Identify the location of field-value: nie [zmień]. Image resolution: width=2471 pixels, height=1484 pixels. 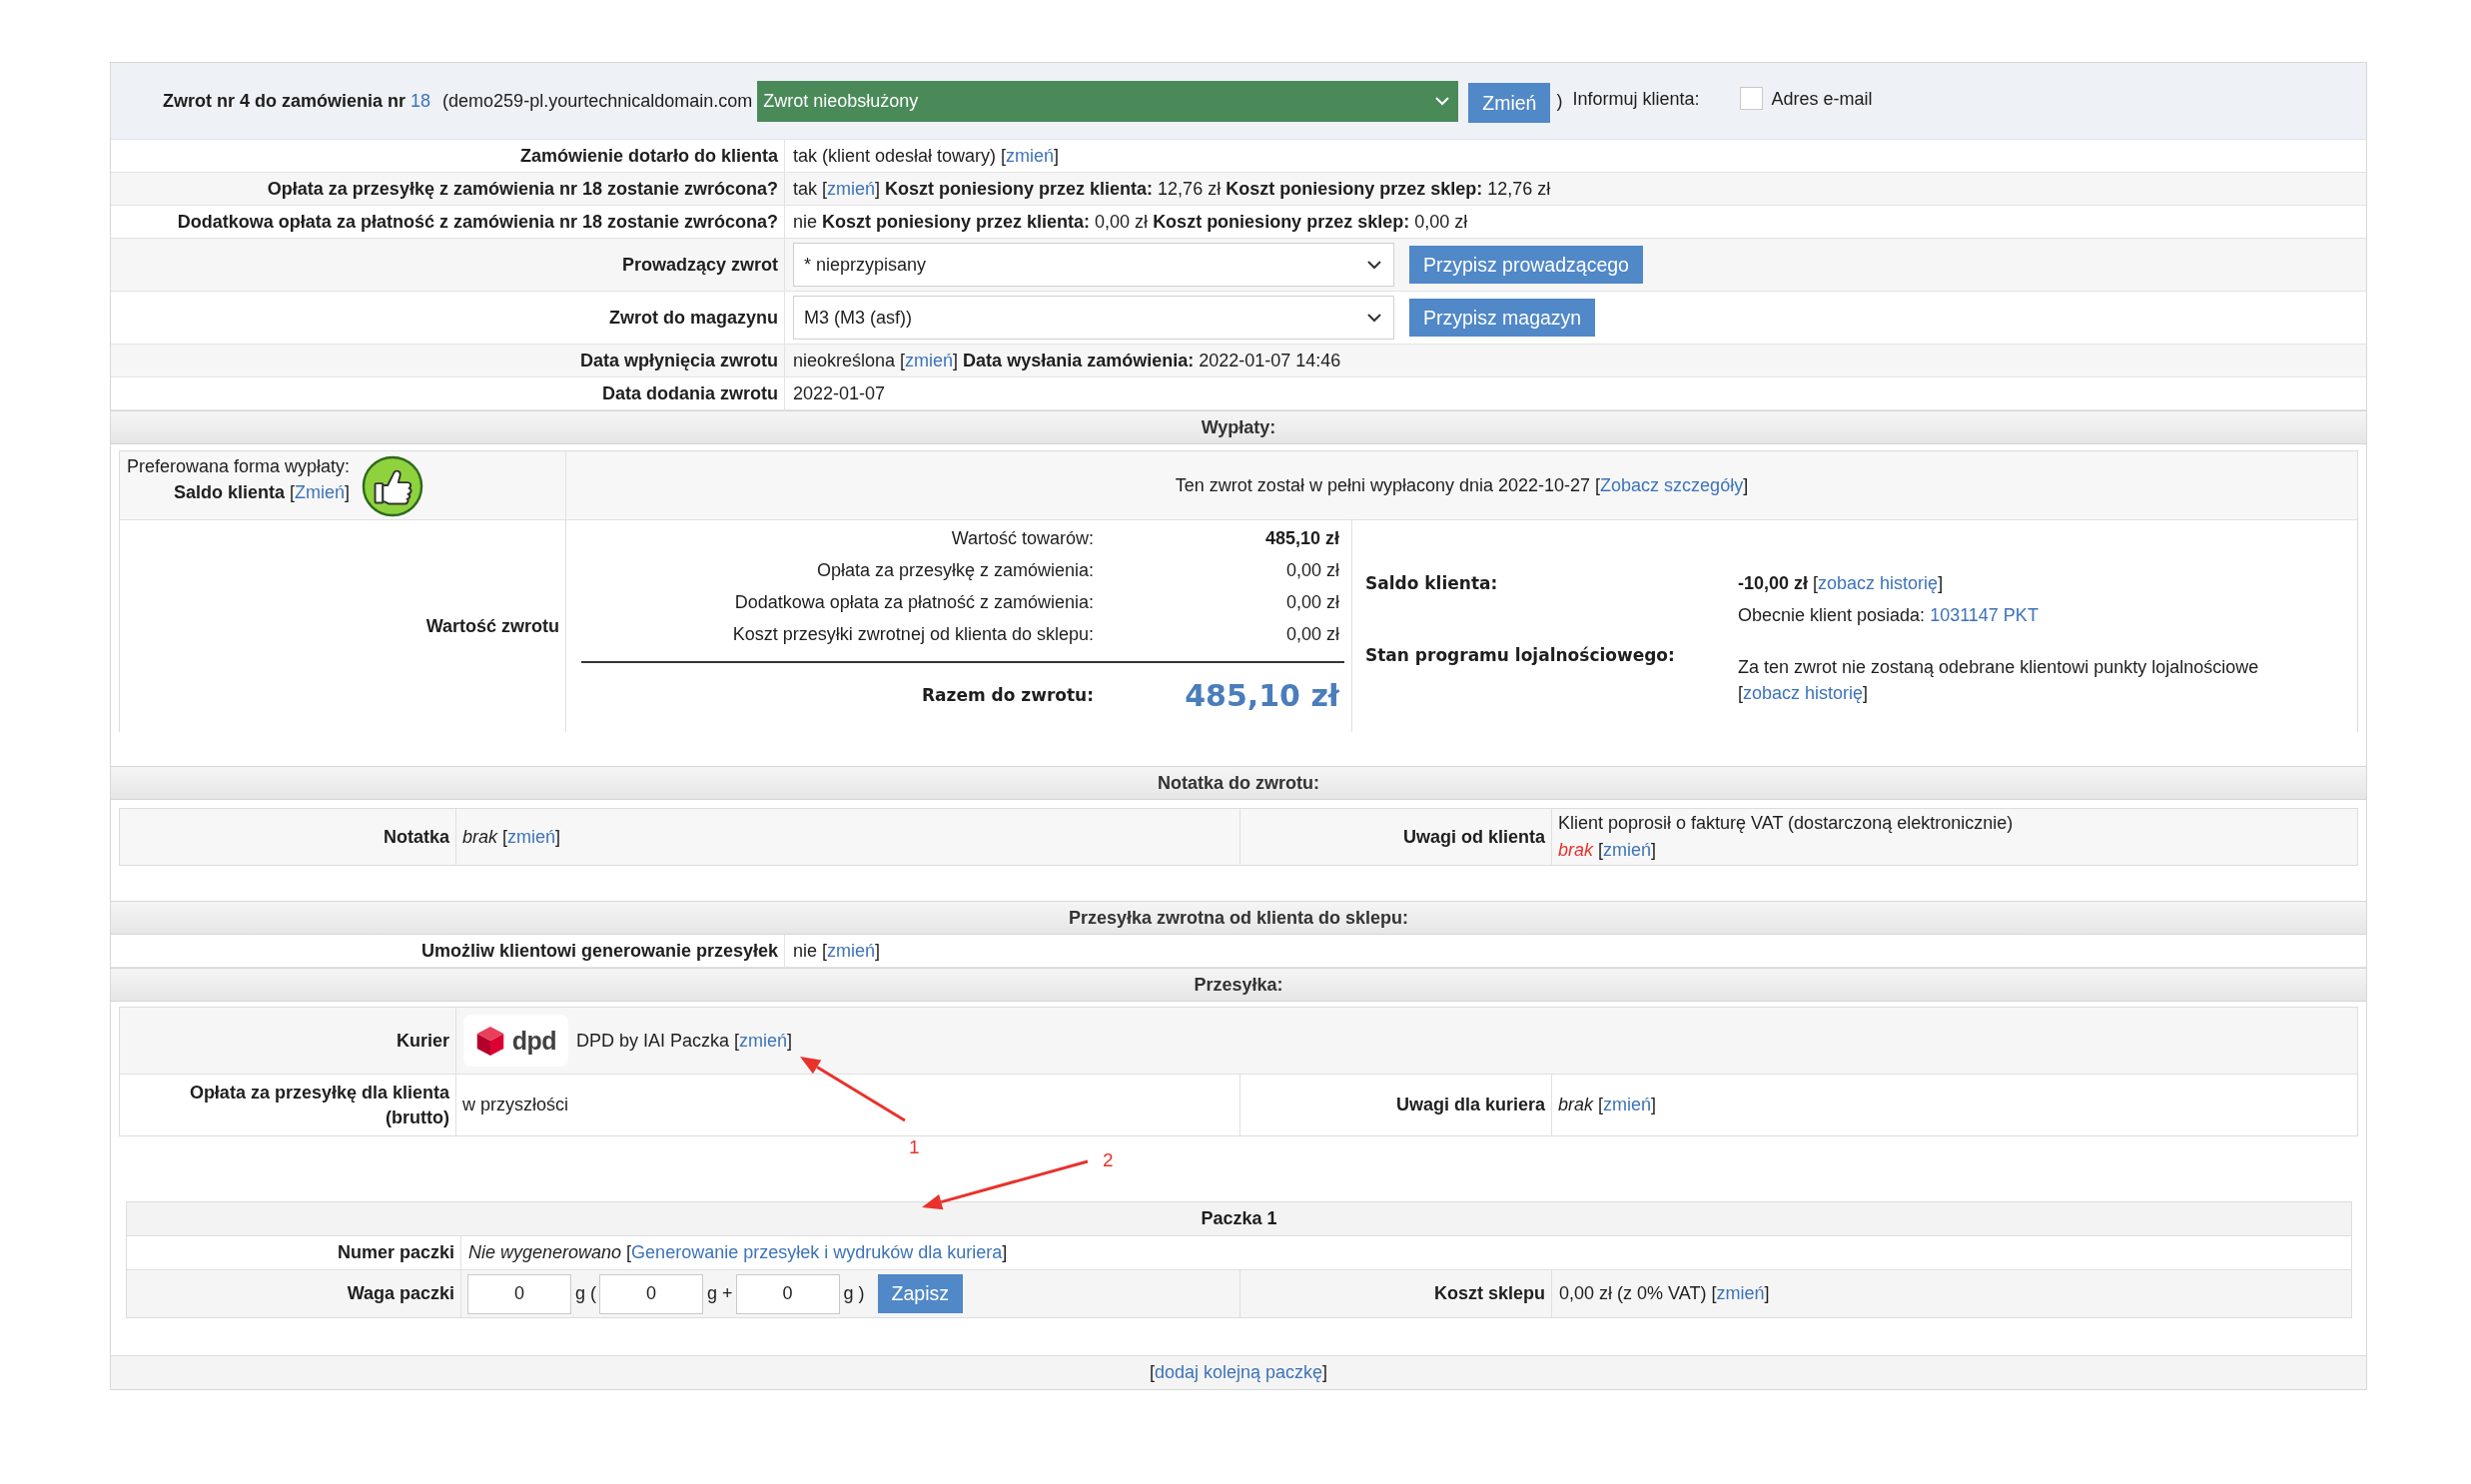
(837, 951).